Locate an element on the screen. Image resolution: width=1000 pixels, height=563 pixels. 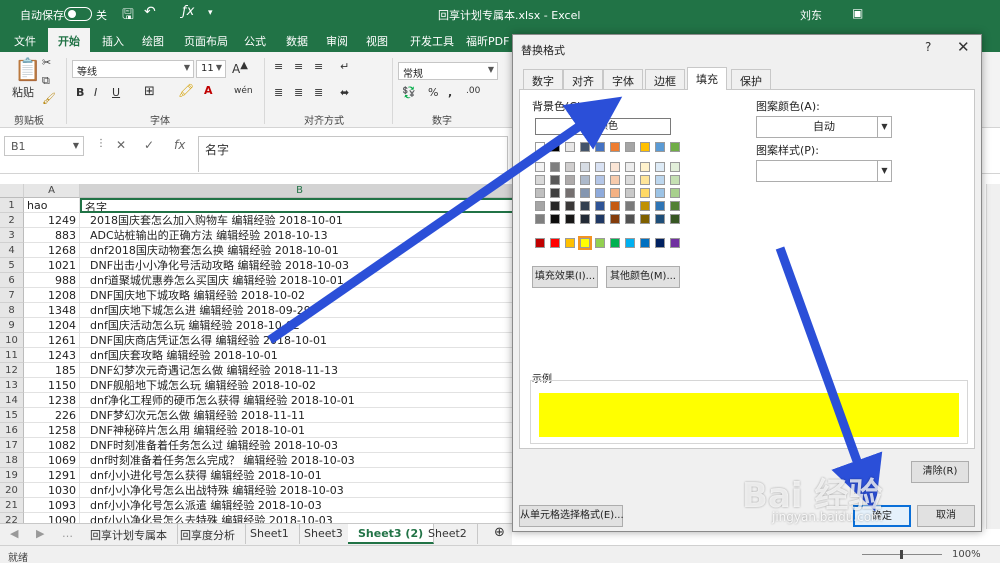
insert-function-icon: fx is located at coordinates (179, 145).